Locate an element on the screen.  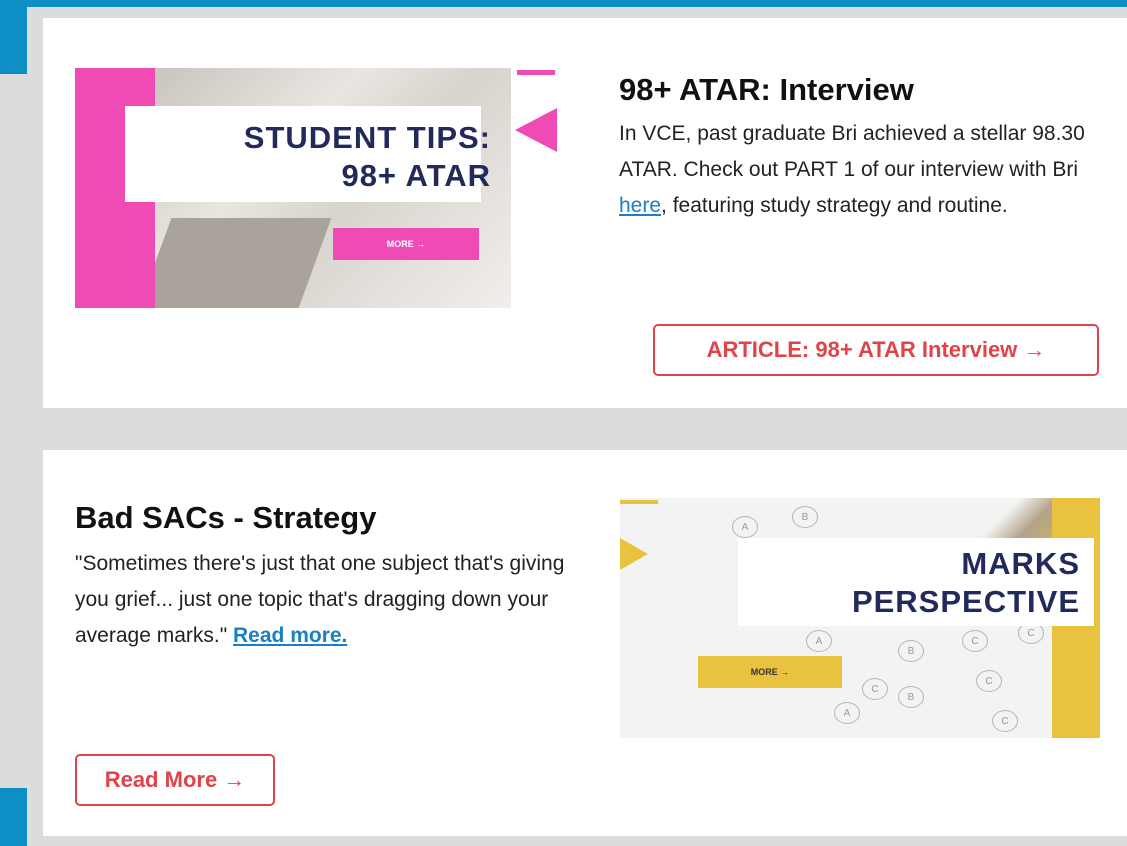
article-title: Bad SACs - Strategy is located at coordinates (226, 517).